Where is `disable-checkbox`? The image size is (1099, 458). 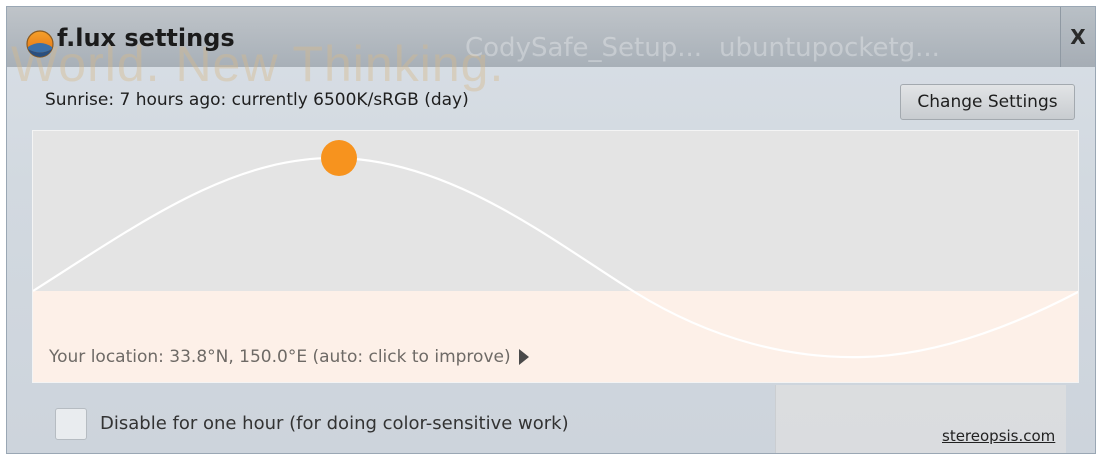 disable-checkbox is located at coordinates (71, 424).